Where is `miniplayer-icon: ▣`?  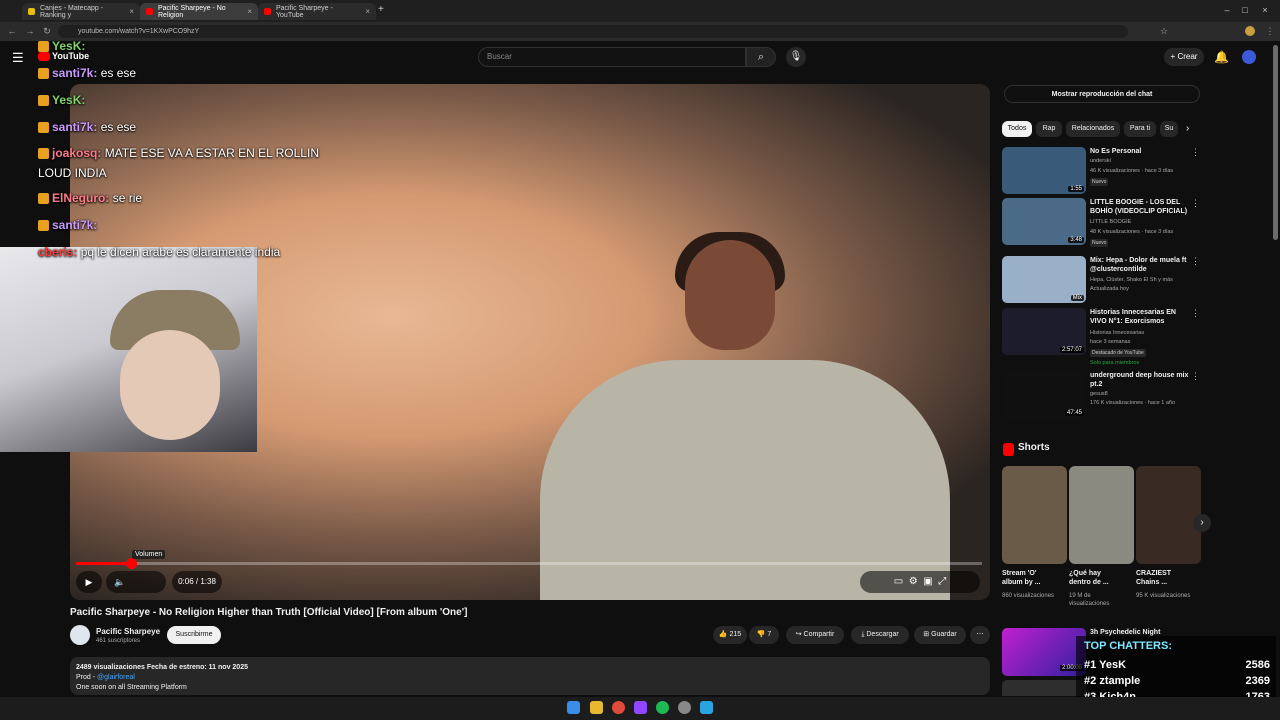
miniplayer-icon: ▣ is located at coordinates (927, 581).